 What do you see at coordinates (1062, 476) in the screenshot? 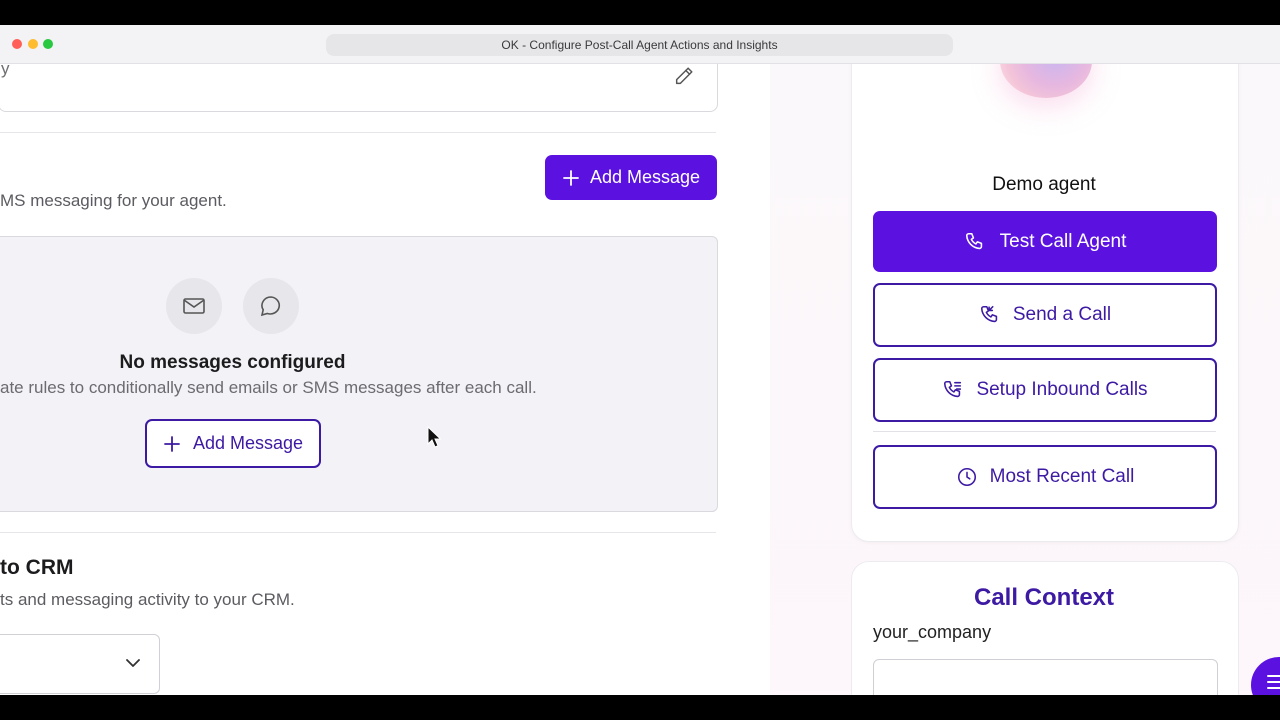
I see `most-recent-call-label: Most Recent Call` at bounding box center [1062, 476].